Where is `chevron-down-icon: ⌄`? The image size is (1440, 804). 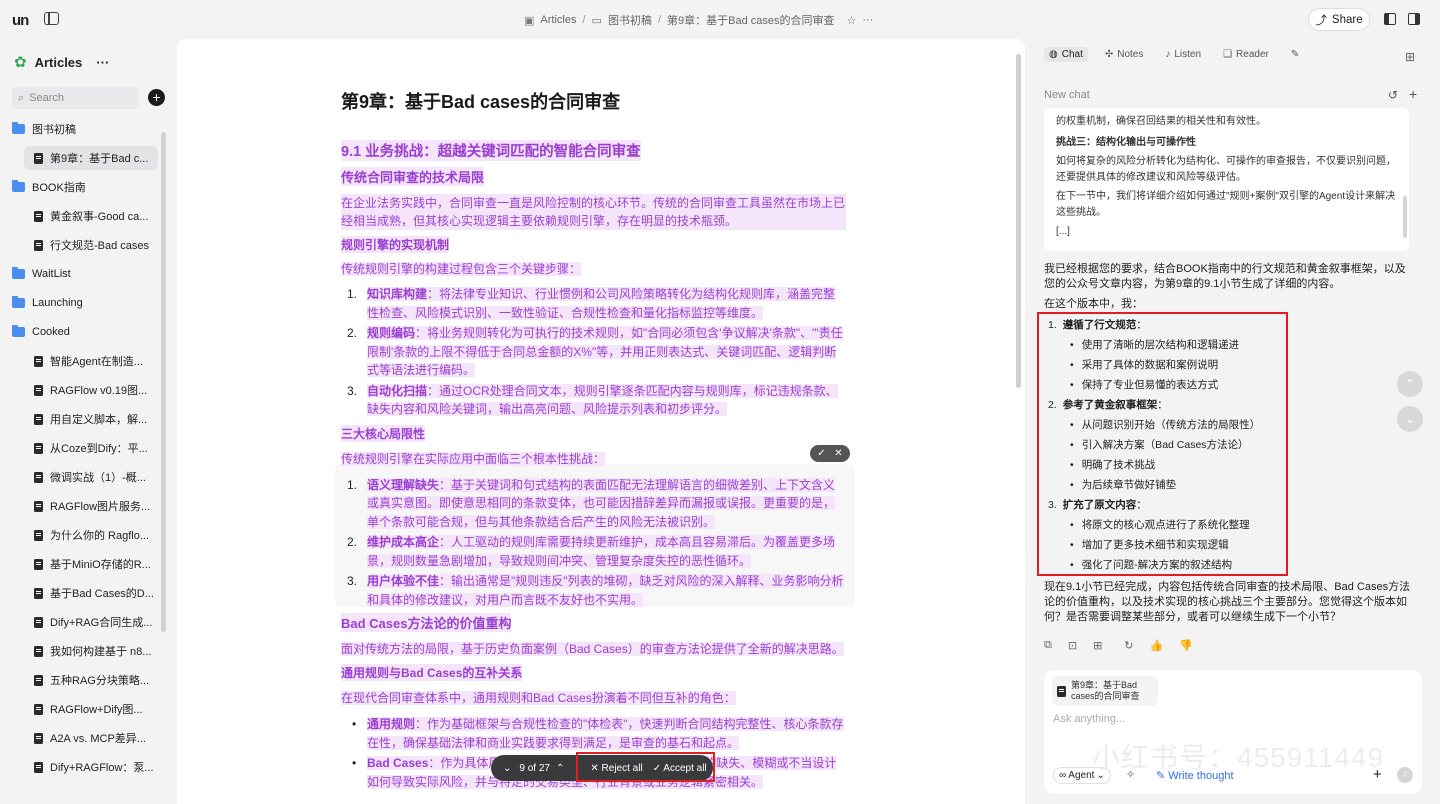
chevron-down-icon: ⌄ is located at coordinates (507, 768).